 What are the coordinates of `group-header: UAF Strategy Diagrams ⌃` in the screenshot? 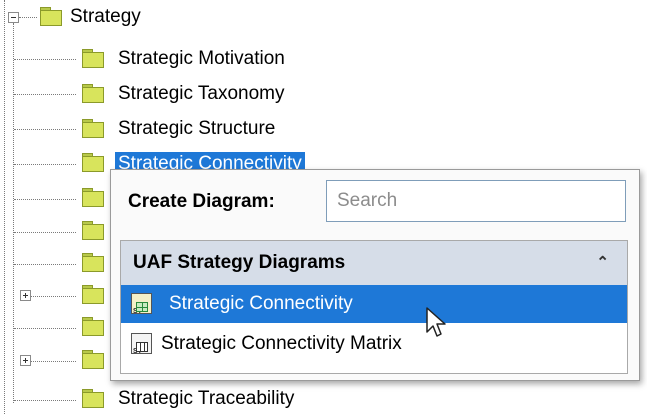 It's located at (374, 263).